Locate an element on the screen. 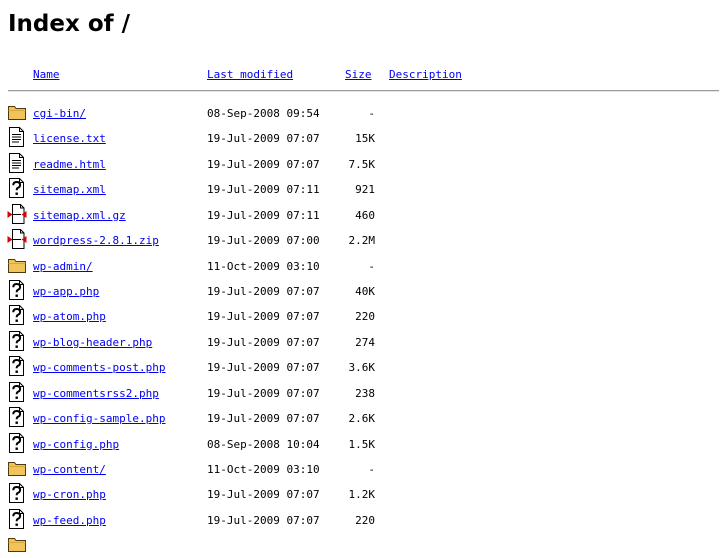  size-cell: 3.6K is located at coordinates (362, 368).